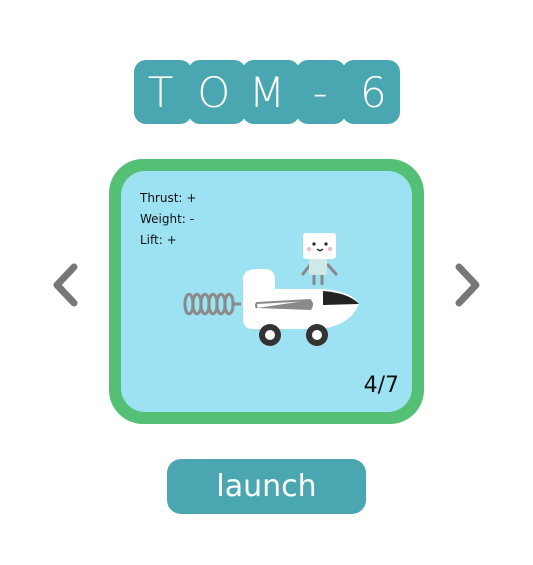  I want to click on launch-button: launch, so click(266, 486).